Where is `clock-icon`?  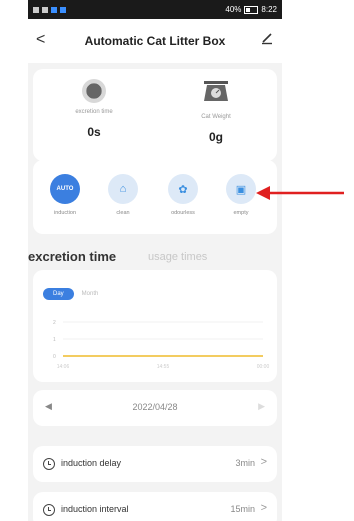 clock-icon is located at coordinates (94, 91).